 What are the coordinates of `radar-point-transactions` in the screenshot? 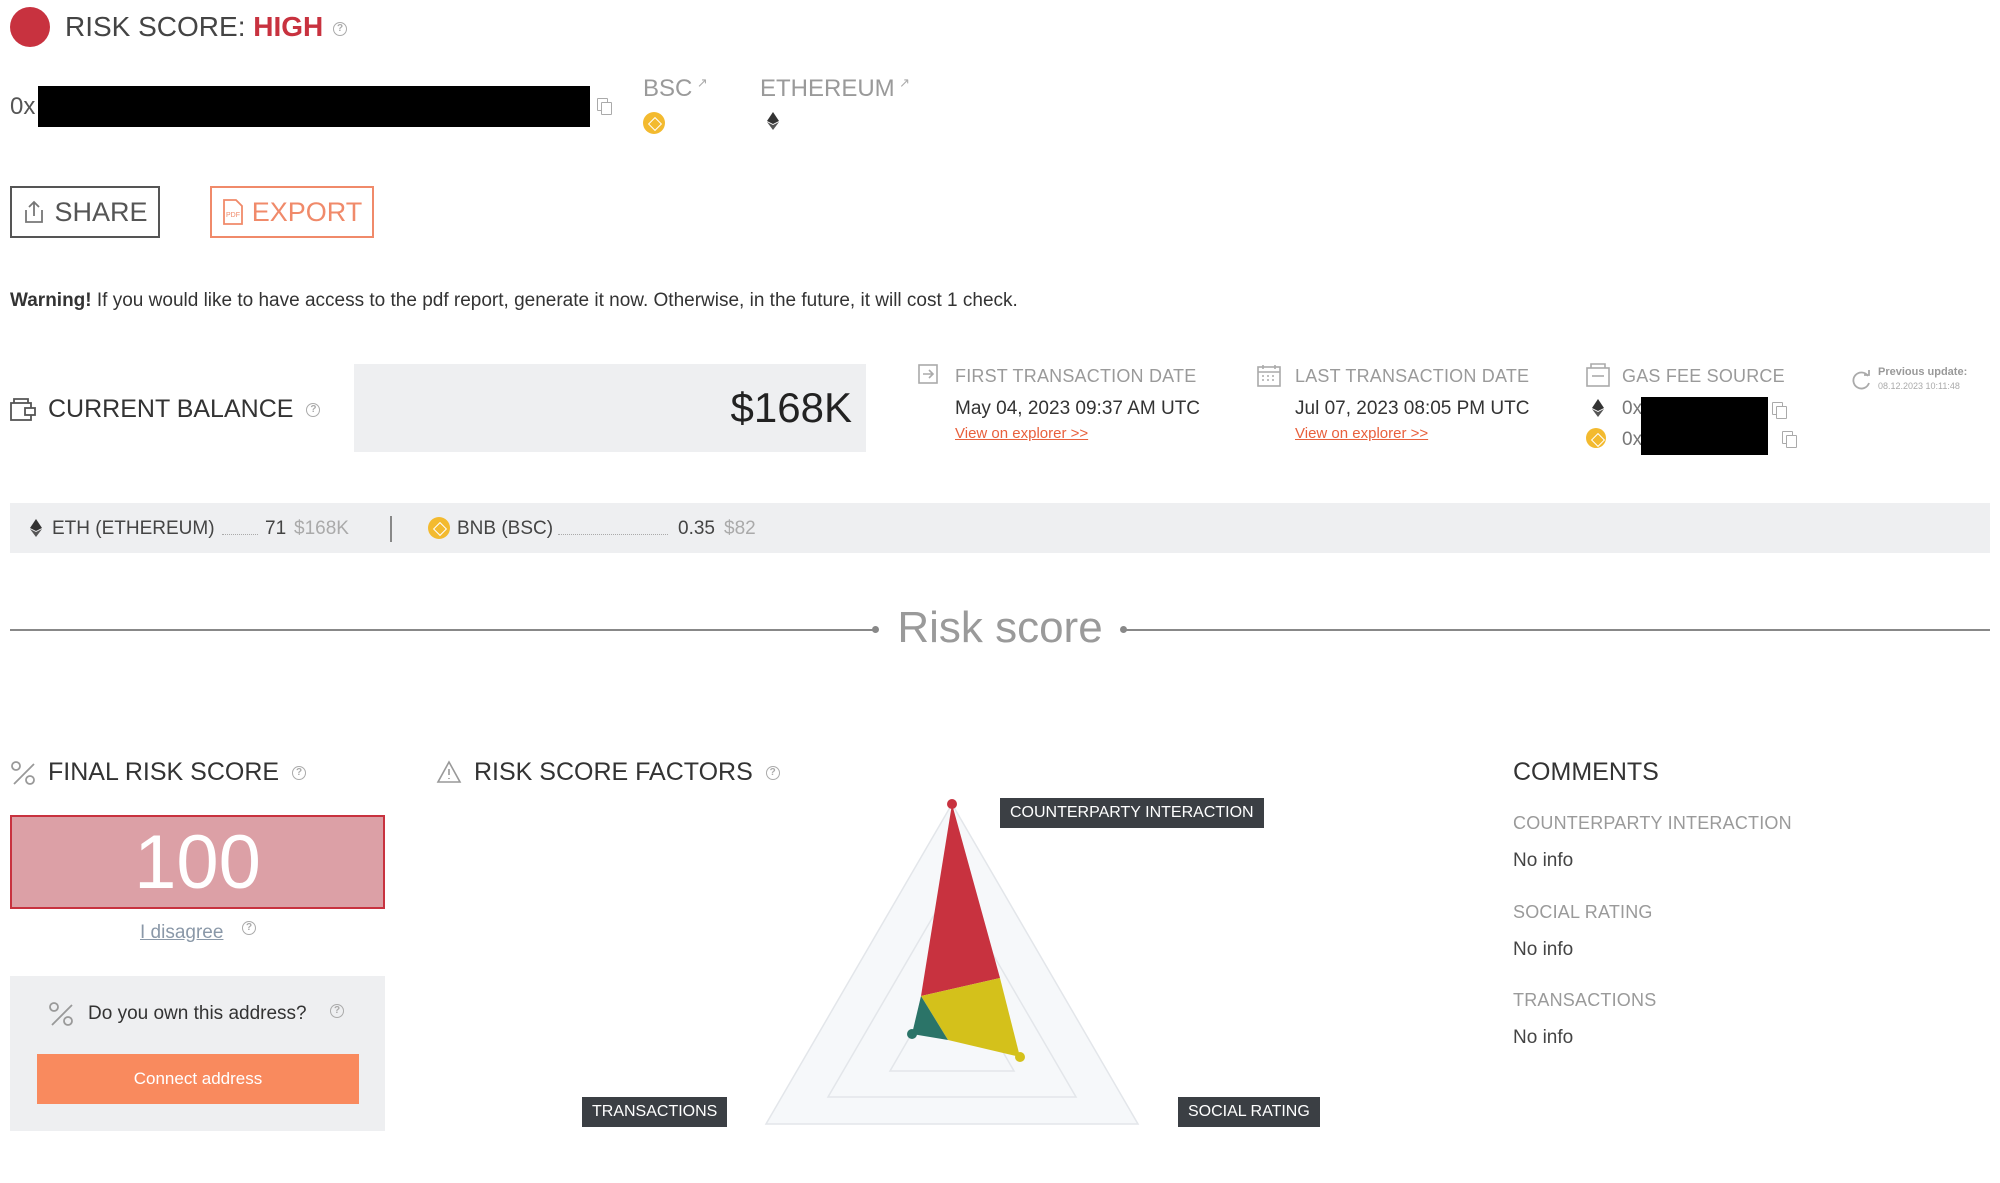 It's located at (912, 1034).